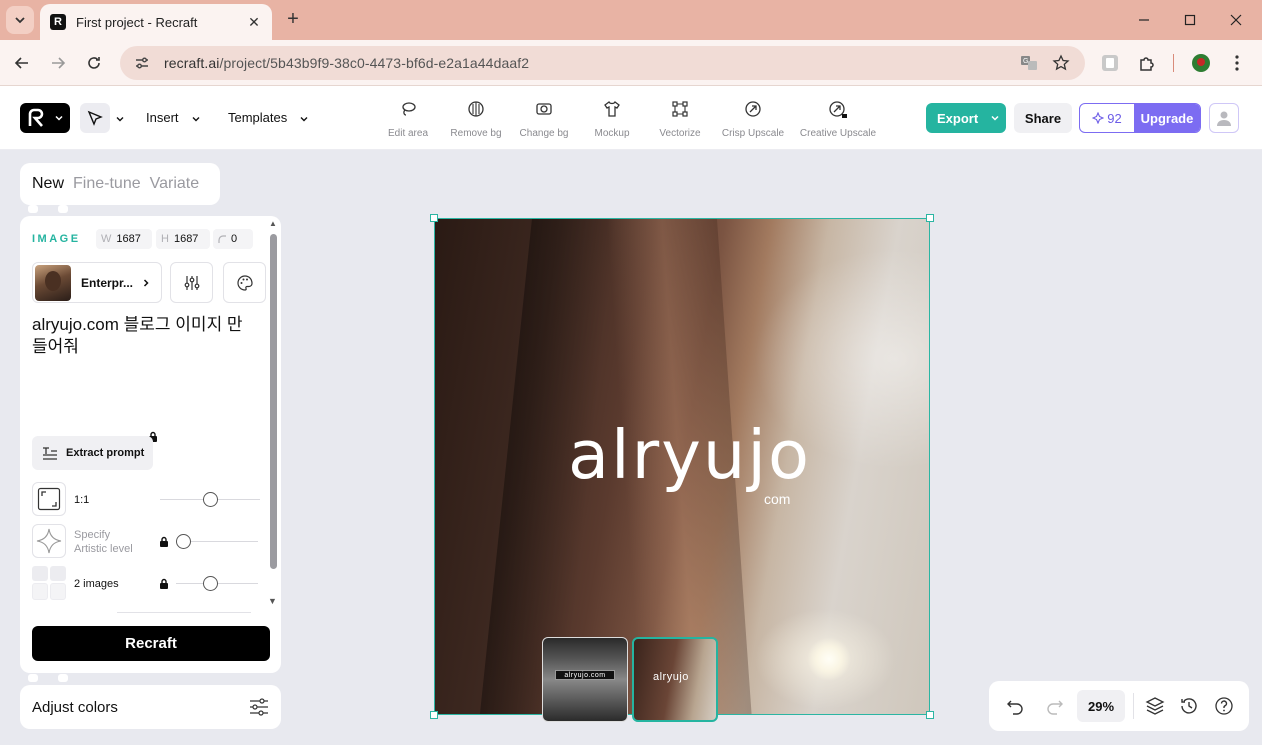 This screenshot has height=745, width=1262. Describe the element at coordinates (1224, 118) in the screenshot. I see `user-avatar-button` at that location.